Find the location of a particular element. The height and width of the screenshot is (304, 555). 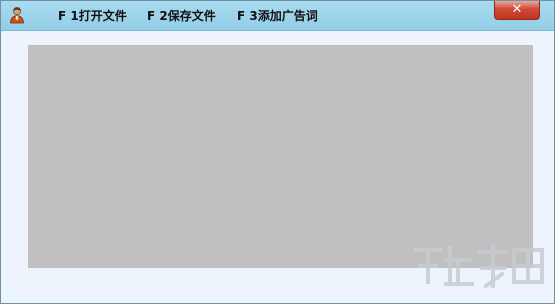

close-icon: ✕ is located at coordinates (517, 9).